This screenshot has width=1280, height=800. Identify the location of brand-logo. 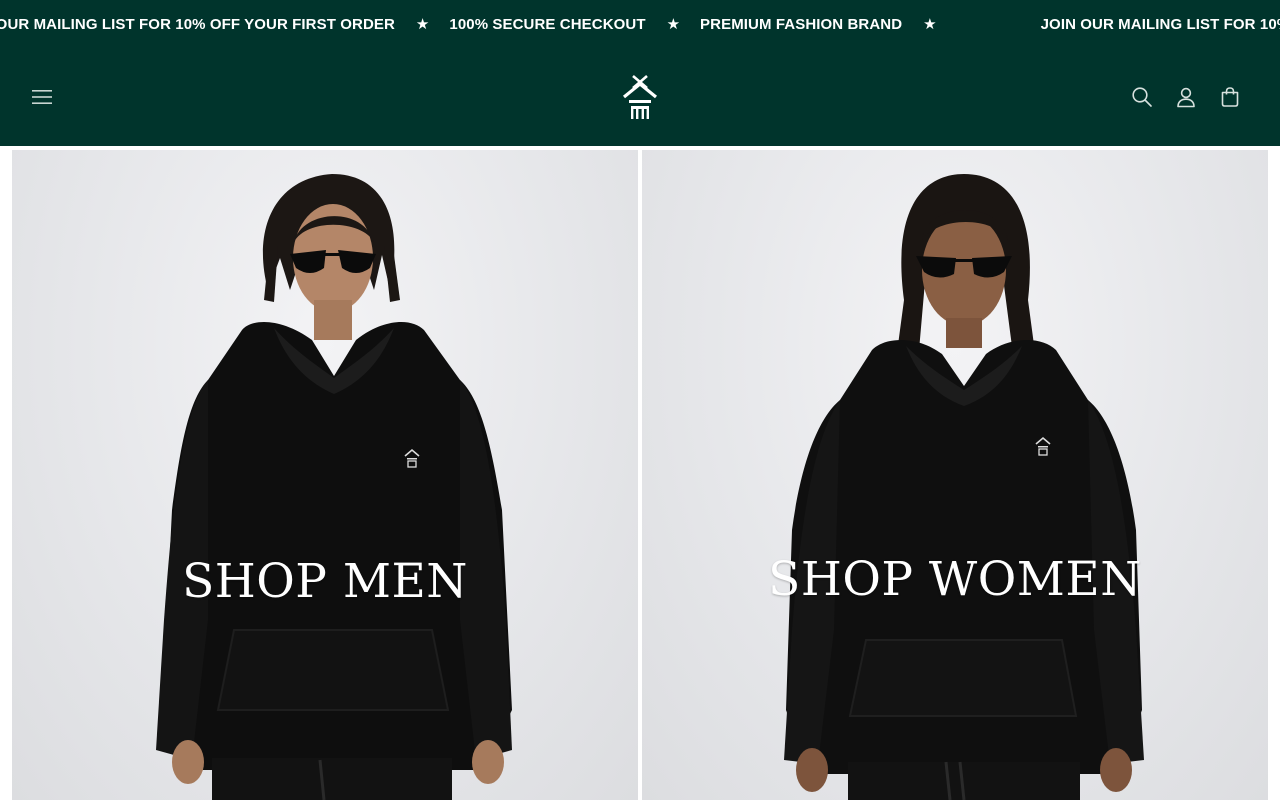
(640, 97).